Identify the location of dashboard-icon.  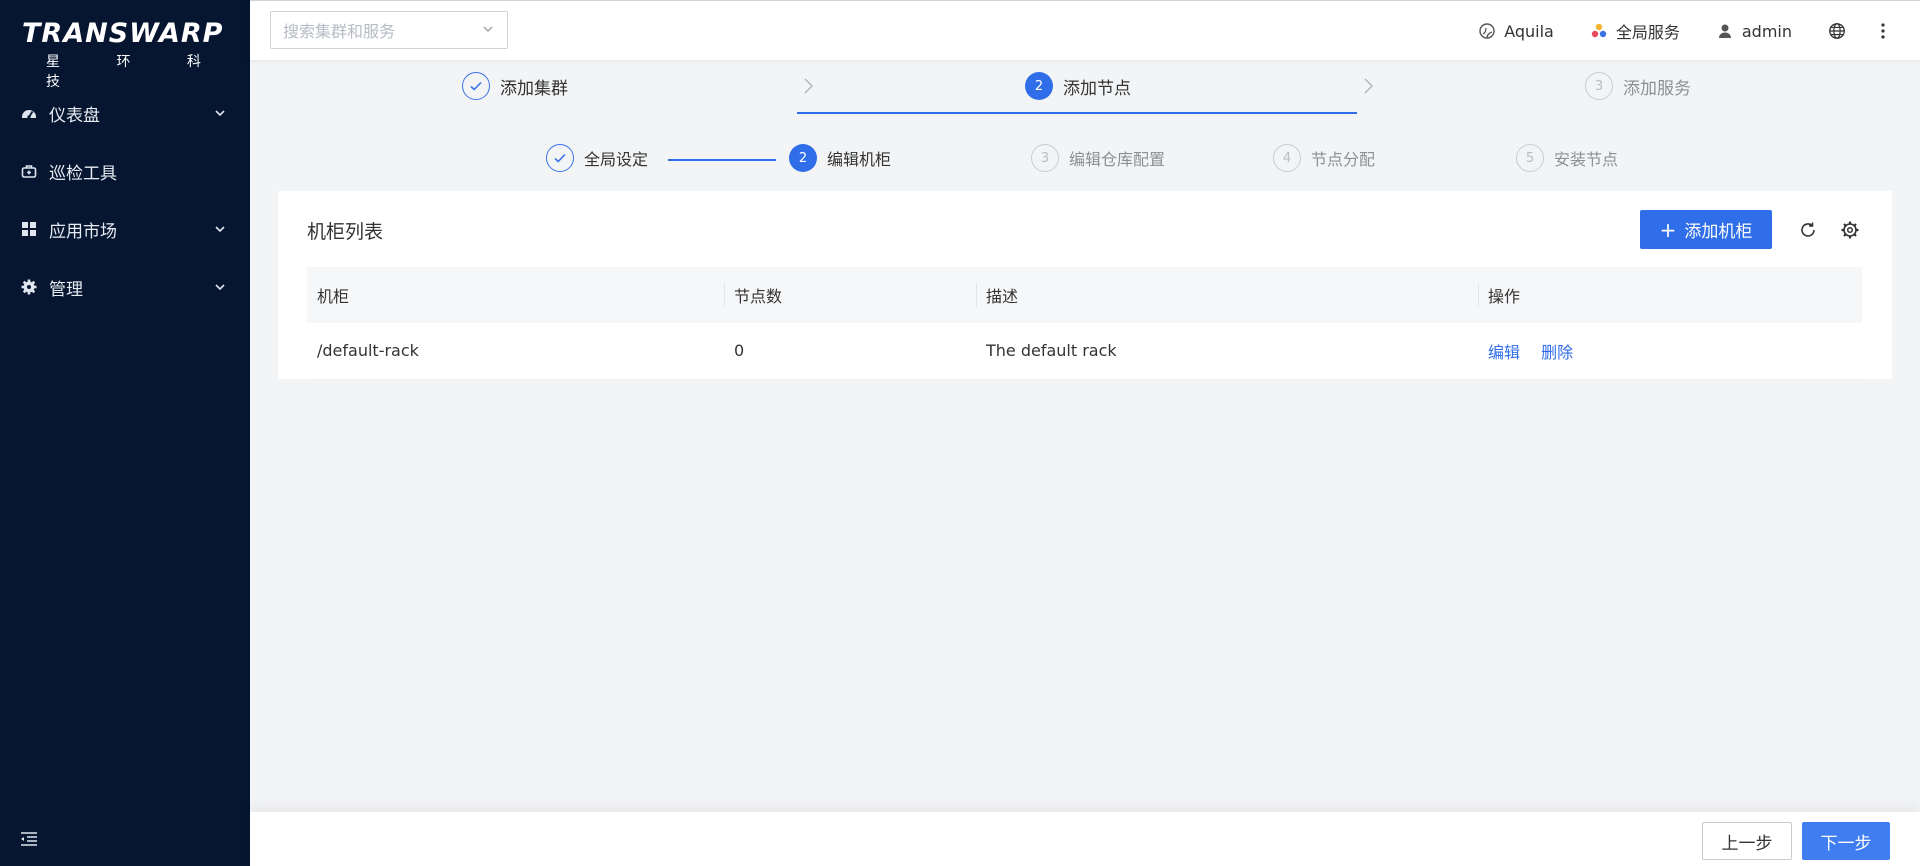
(29, 113).